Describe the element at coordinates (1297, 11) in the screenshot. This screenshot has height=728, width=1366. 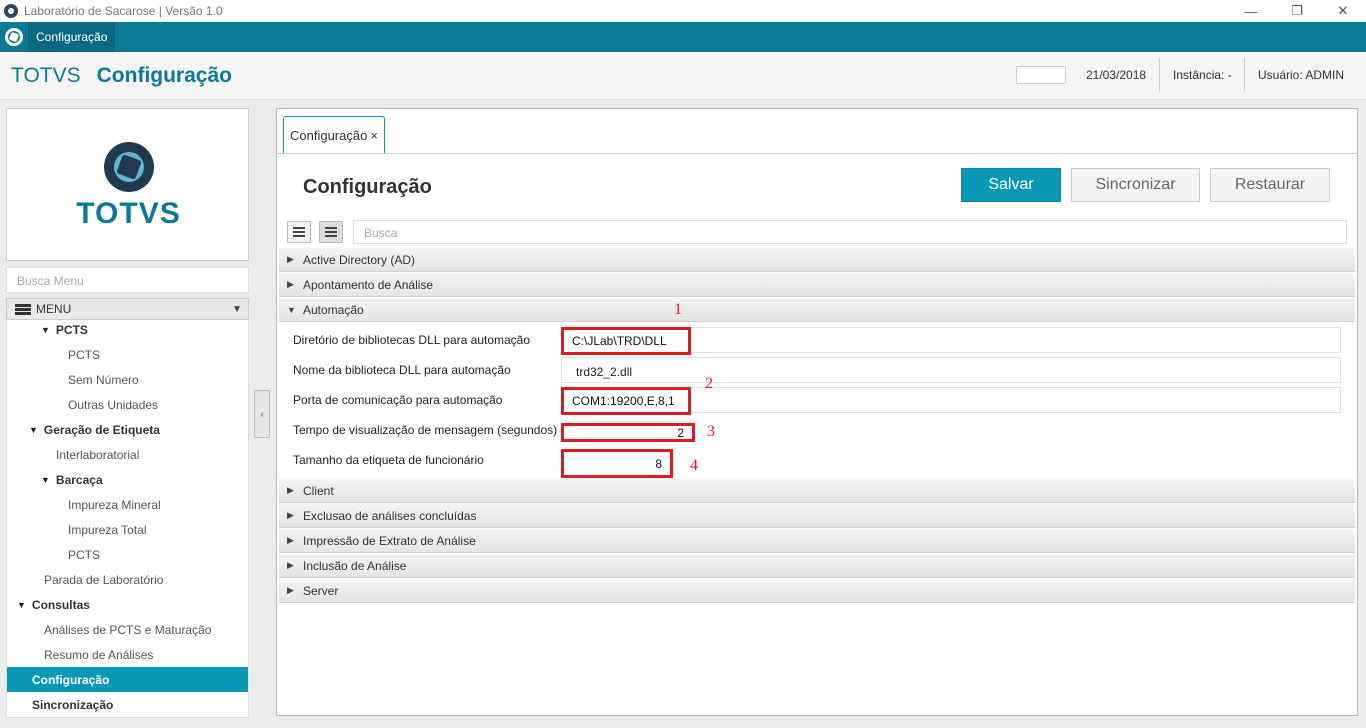
I see `restore-icon: ❐` at that location.